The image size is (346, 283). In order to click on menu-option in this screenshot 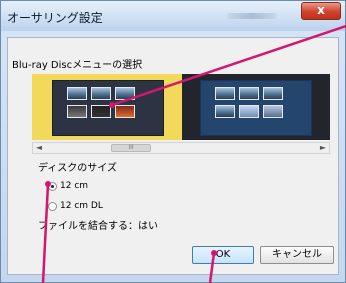, I will do `click(256, 107)`.